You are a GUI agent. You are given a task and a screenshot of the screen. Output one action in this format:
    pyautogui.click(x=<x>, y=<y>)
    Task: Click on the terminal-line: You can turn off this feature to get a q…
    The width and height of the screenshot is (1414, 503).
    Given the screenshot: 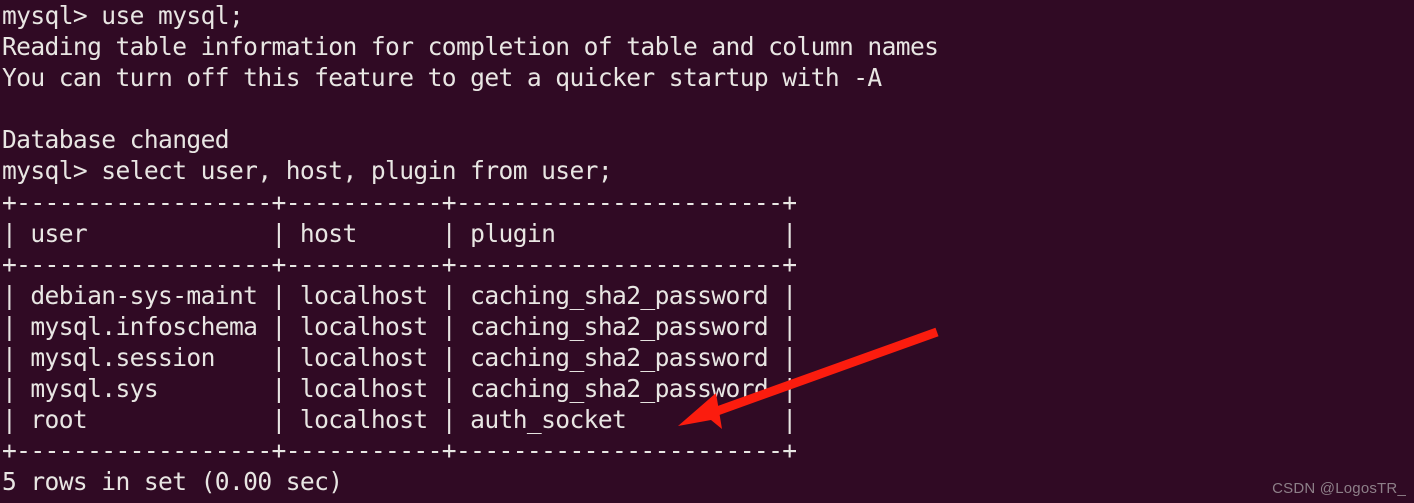 What is the action you would take?
    pyautogui.click(x=442, y=78)
    